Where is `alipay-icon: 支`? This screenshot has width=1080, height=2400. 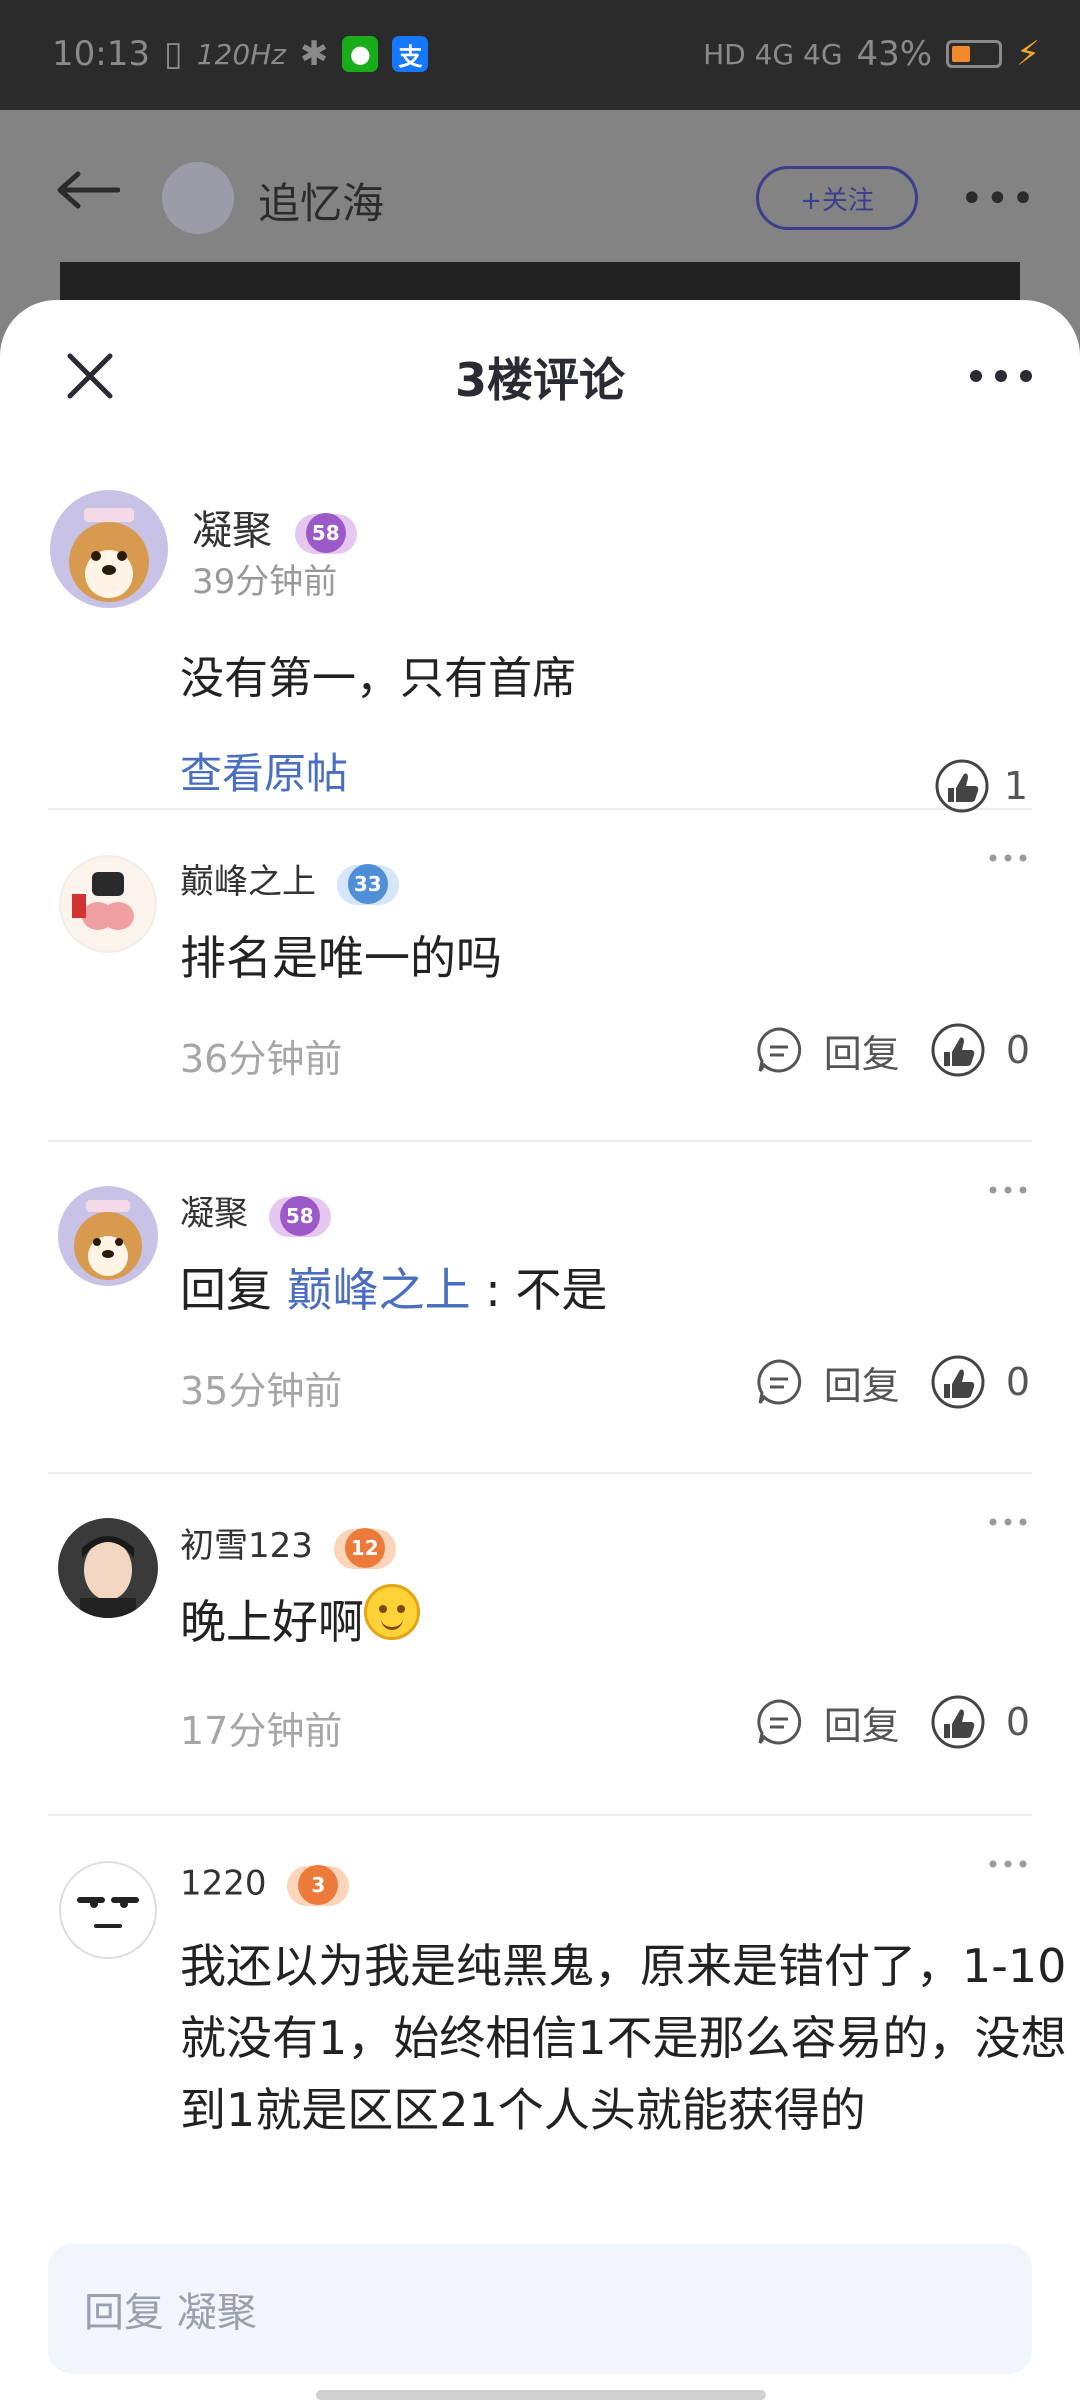
alipay-icon: 支 is located at coordinates (410, 54).